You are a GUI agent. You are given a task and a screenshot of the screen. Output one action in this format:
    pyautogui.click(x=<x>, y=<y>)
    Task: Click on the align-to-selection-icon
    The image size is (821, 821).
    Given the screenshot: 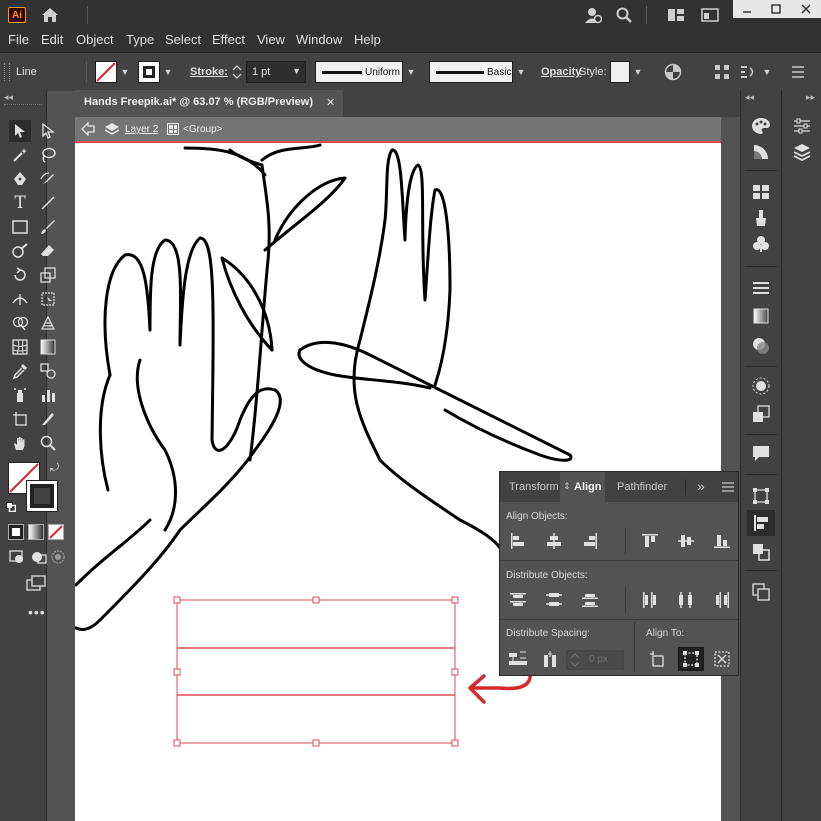 What is the action you would take?
    pyautogui.click(x=691, y=659)
    